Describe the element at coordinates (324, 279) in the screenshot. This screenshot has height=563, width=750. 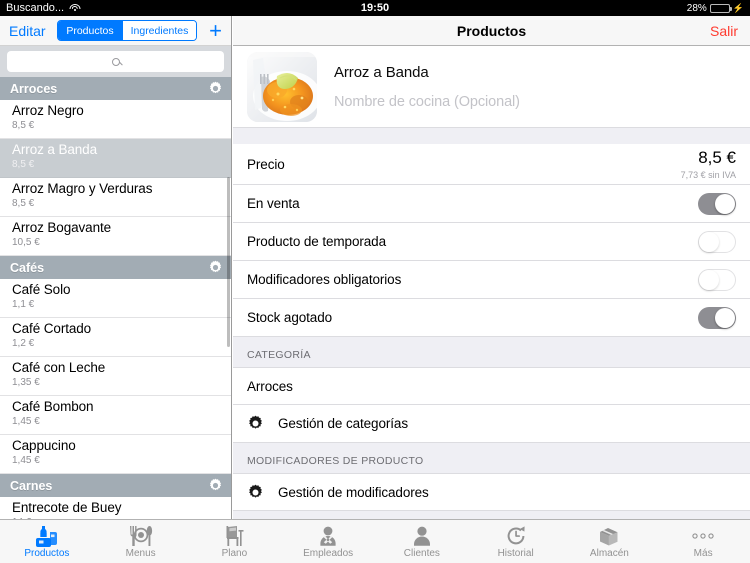
I see `toggle-label: Modificadores obligatorios` at that location.